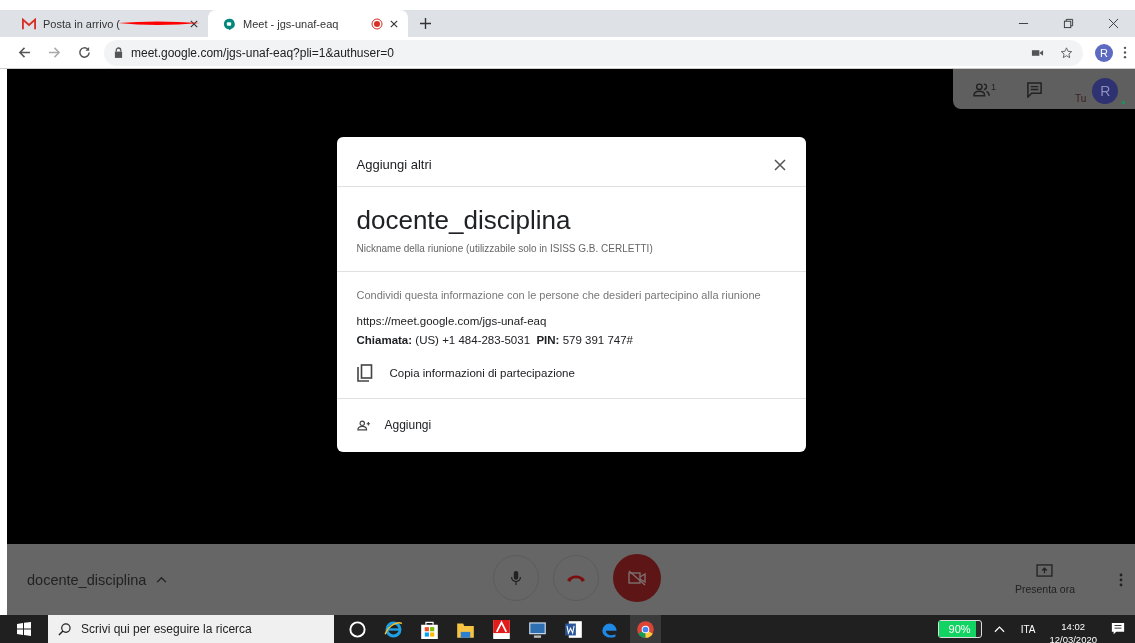 The height and width of the screenshot is (643, 1135). What do you see at coordinates (501, 629) in the screenshot?
I see `adobe-reader-icon` at bounding box center [501, 629].